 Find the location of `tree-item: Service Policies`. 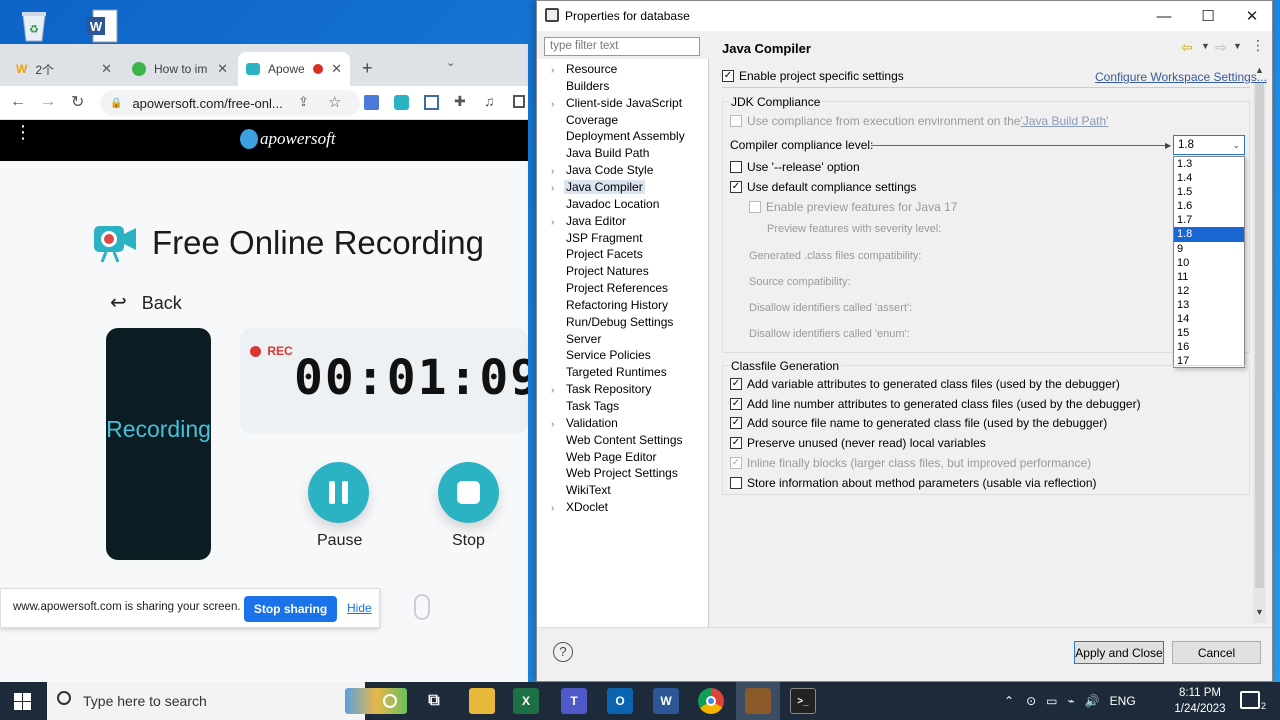

tree-item: Service Policies is located at coordinates (602, 355).